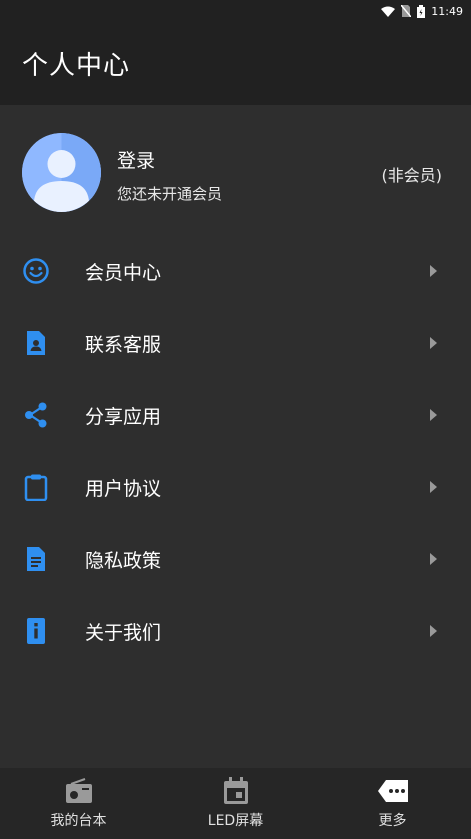 The height and width of the screenshot is (839, 471). Describe the element at coordinates (392, 821) in the screenshot. I see `tab-label: 更多` at that location.